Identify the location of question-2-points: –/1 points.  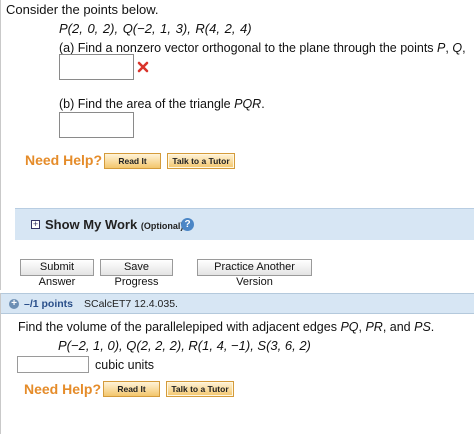
(49, 304).